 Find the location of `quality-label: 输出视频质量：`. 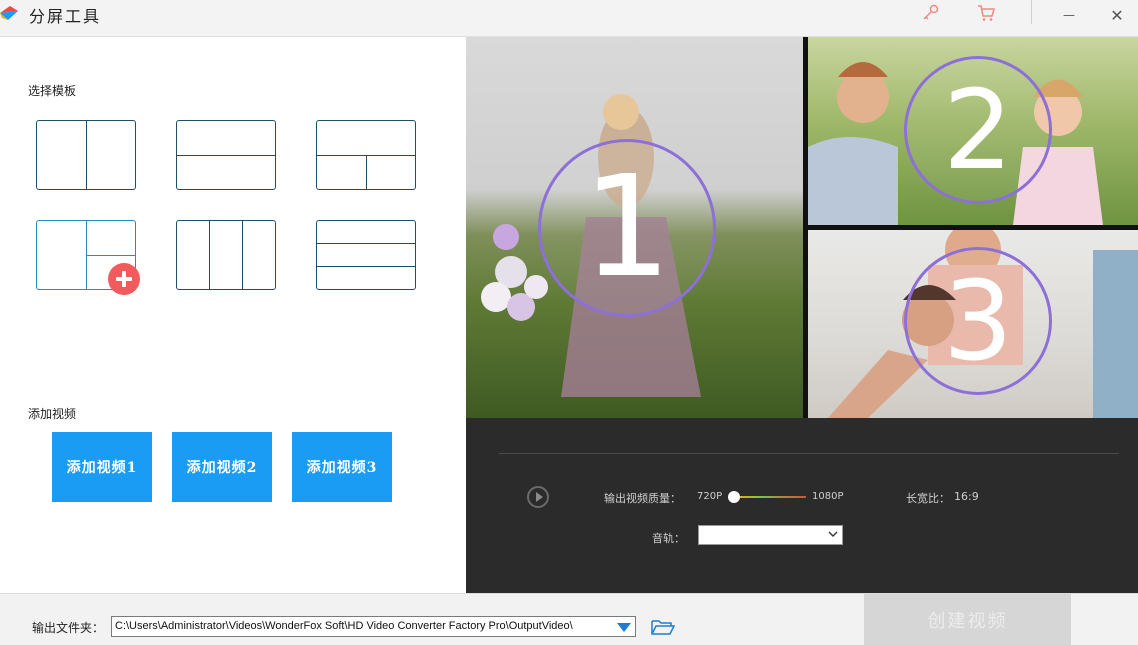

quality-label: 输出视频质量： is located at coordinates (642, 498).